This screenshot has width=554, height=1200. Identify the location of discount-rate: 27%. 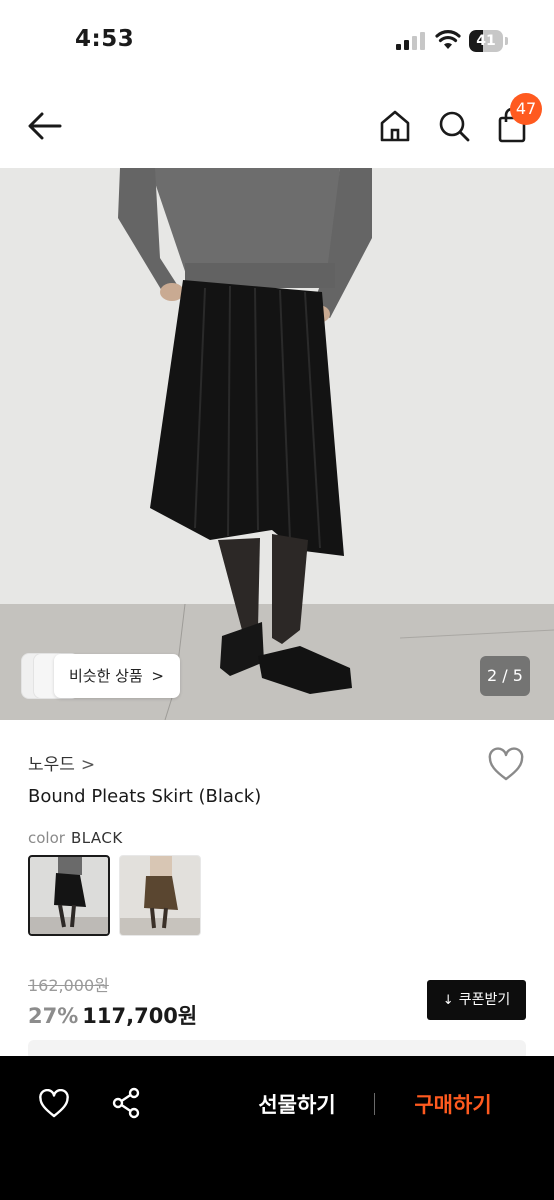
(53, 1016).